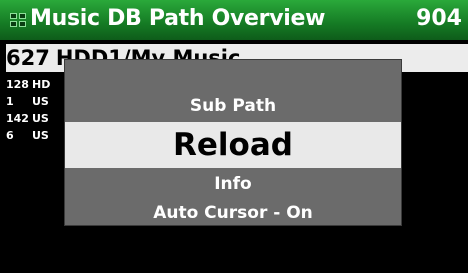  What do you see at coordinates (10, 101) in the screenshot?
I see `path-count: 1` at bounding box center [10, 101].